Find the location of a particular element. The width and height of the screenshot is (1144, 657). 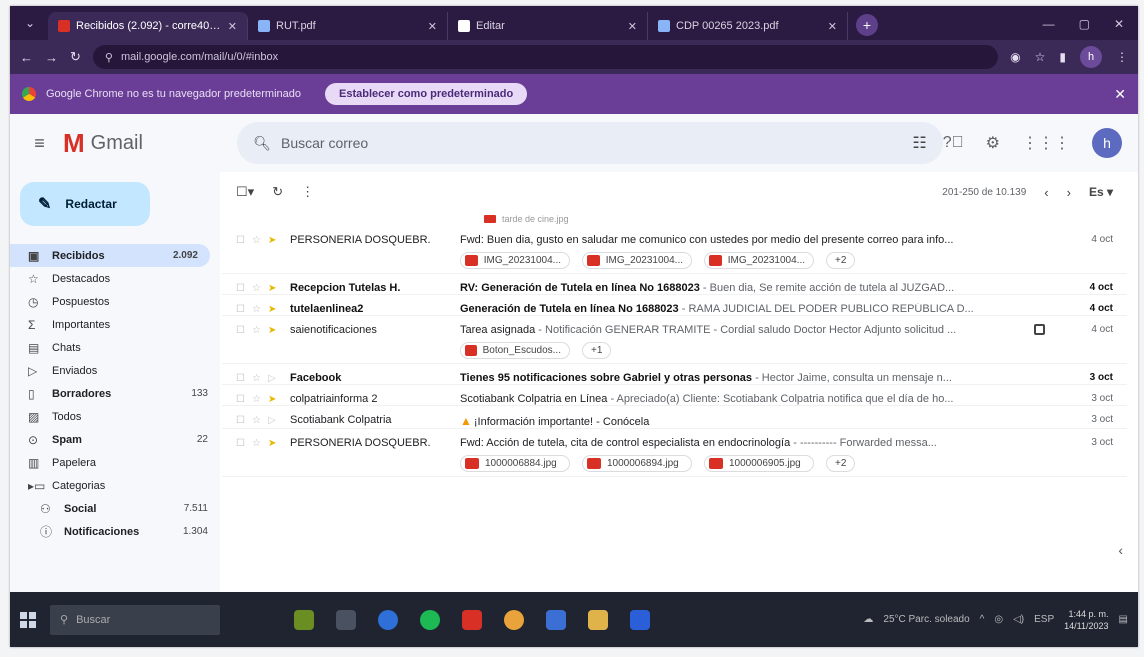

more-attachments-badge: +2 is located at coordinates (841, 463).